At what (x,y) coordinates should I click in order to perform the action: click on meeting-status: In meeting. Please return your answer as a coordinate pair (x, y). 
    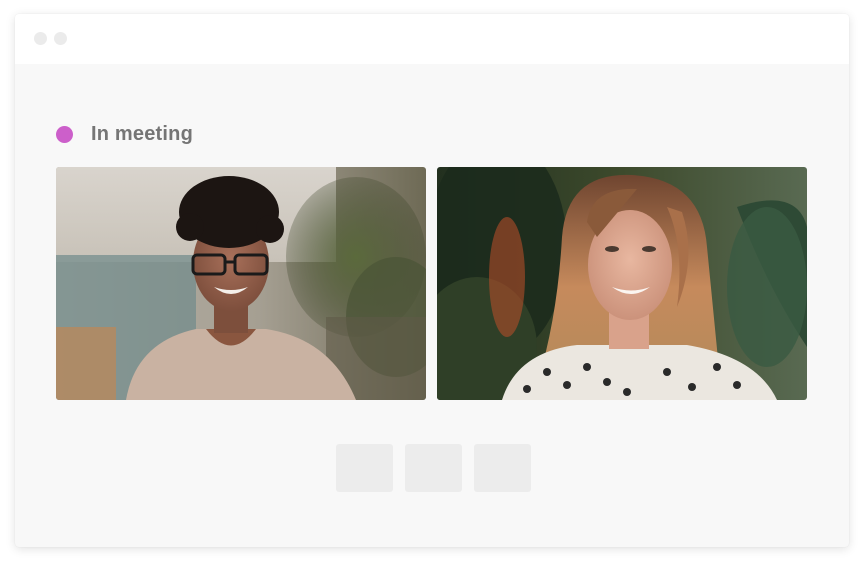
    Looking at the image, I should click on (124, 134).